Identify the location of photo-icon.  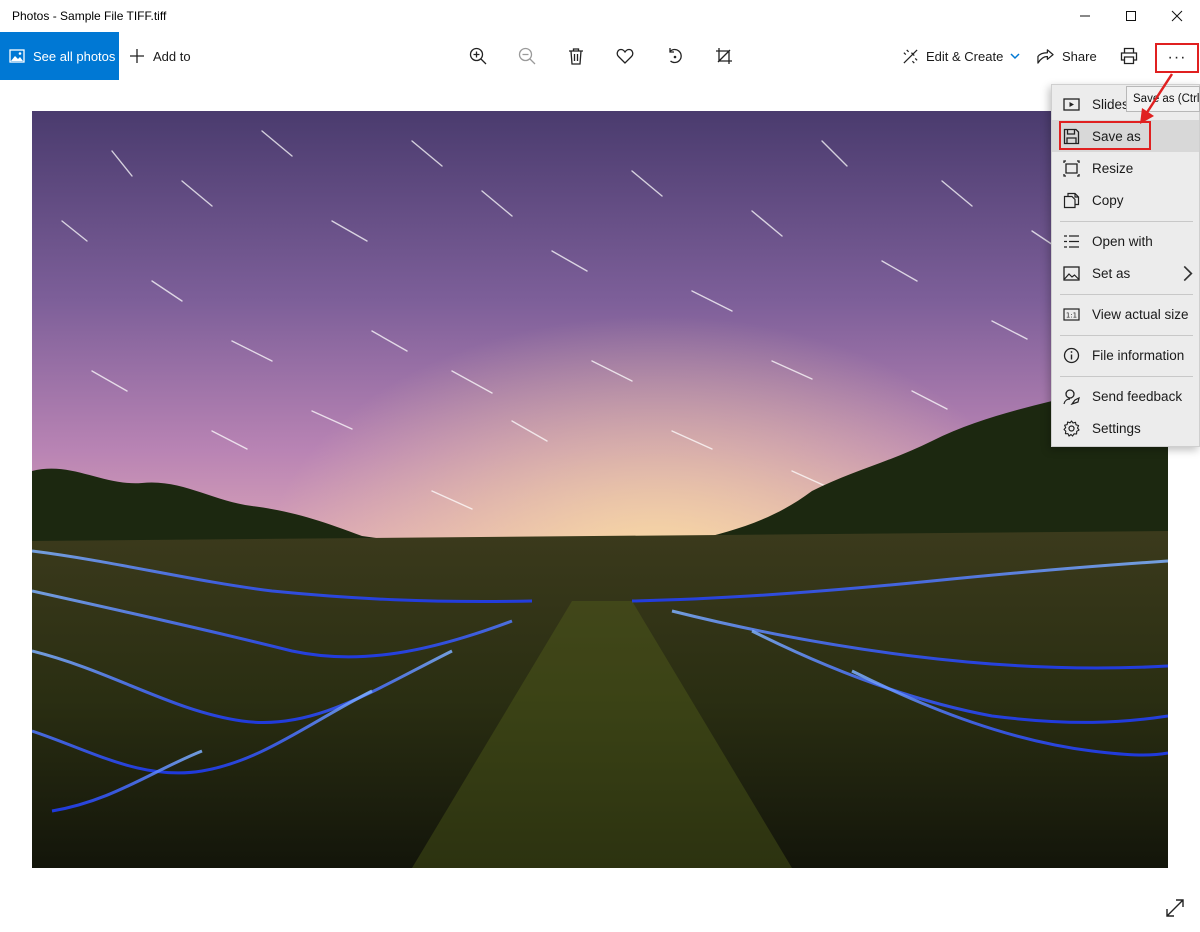
(17, 56).